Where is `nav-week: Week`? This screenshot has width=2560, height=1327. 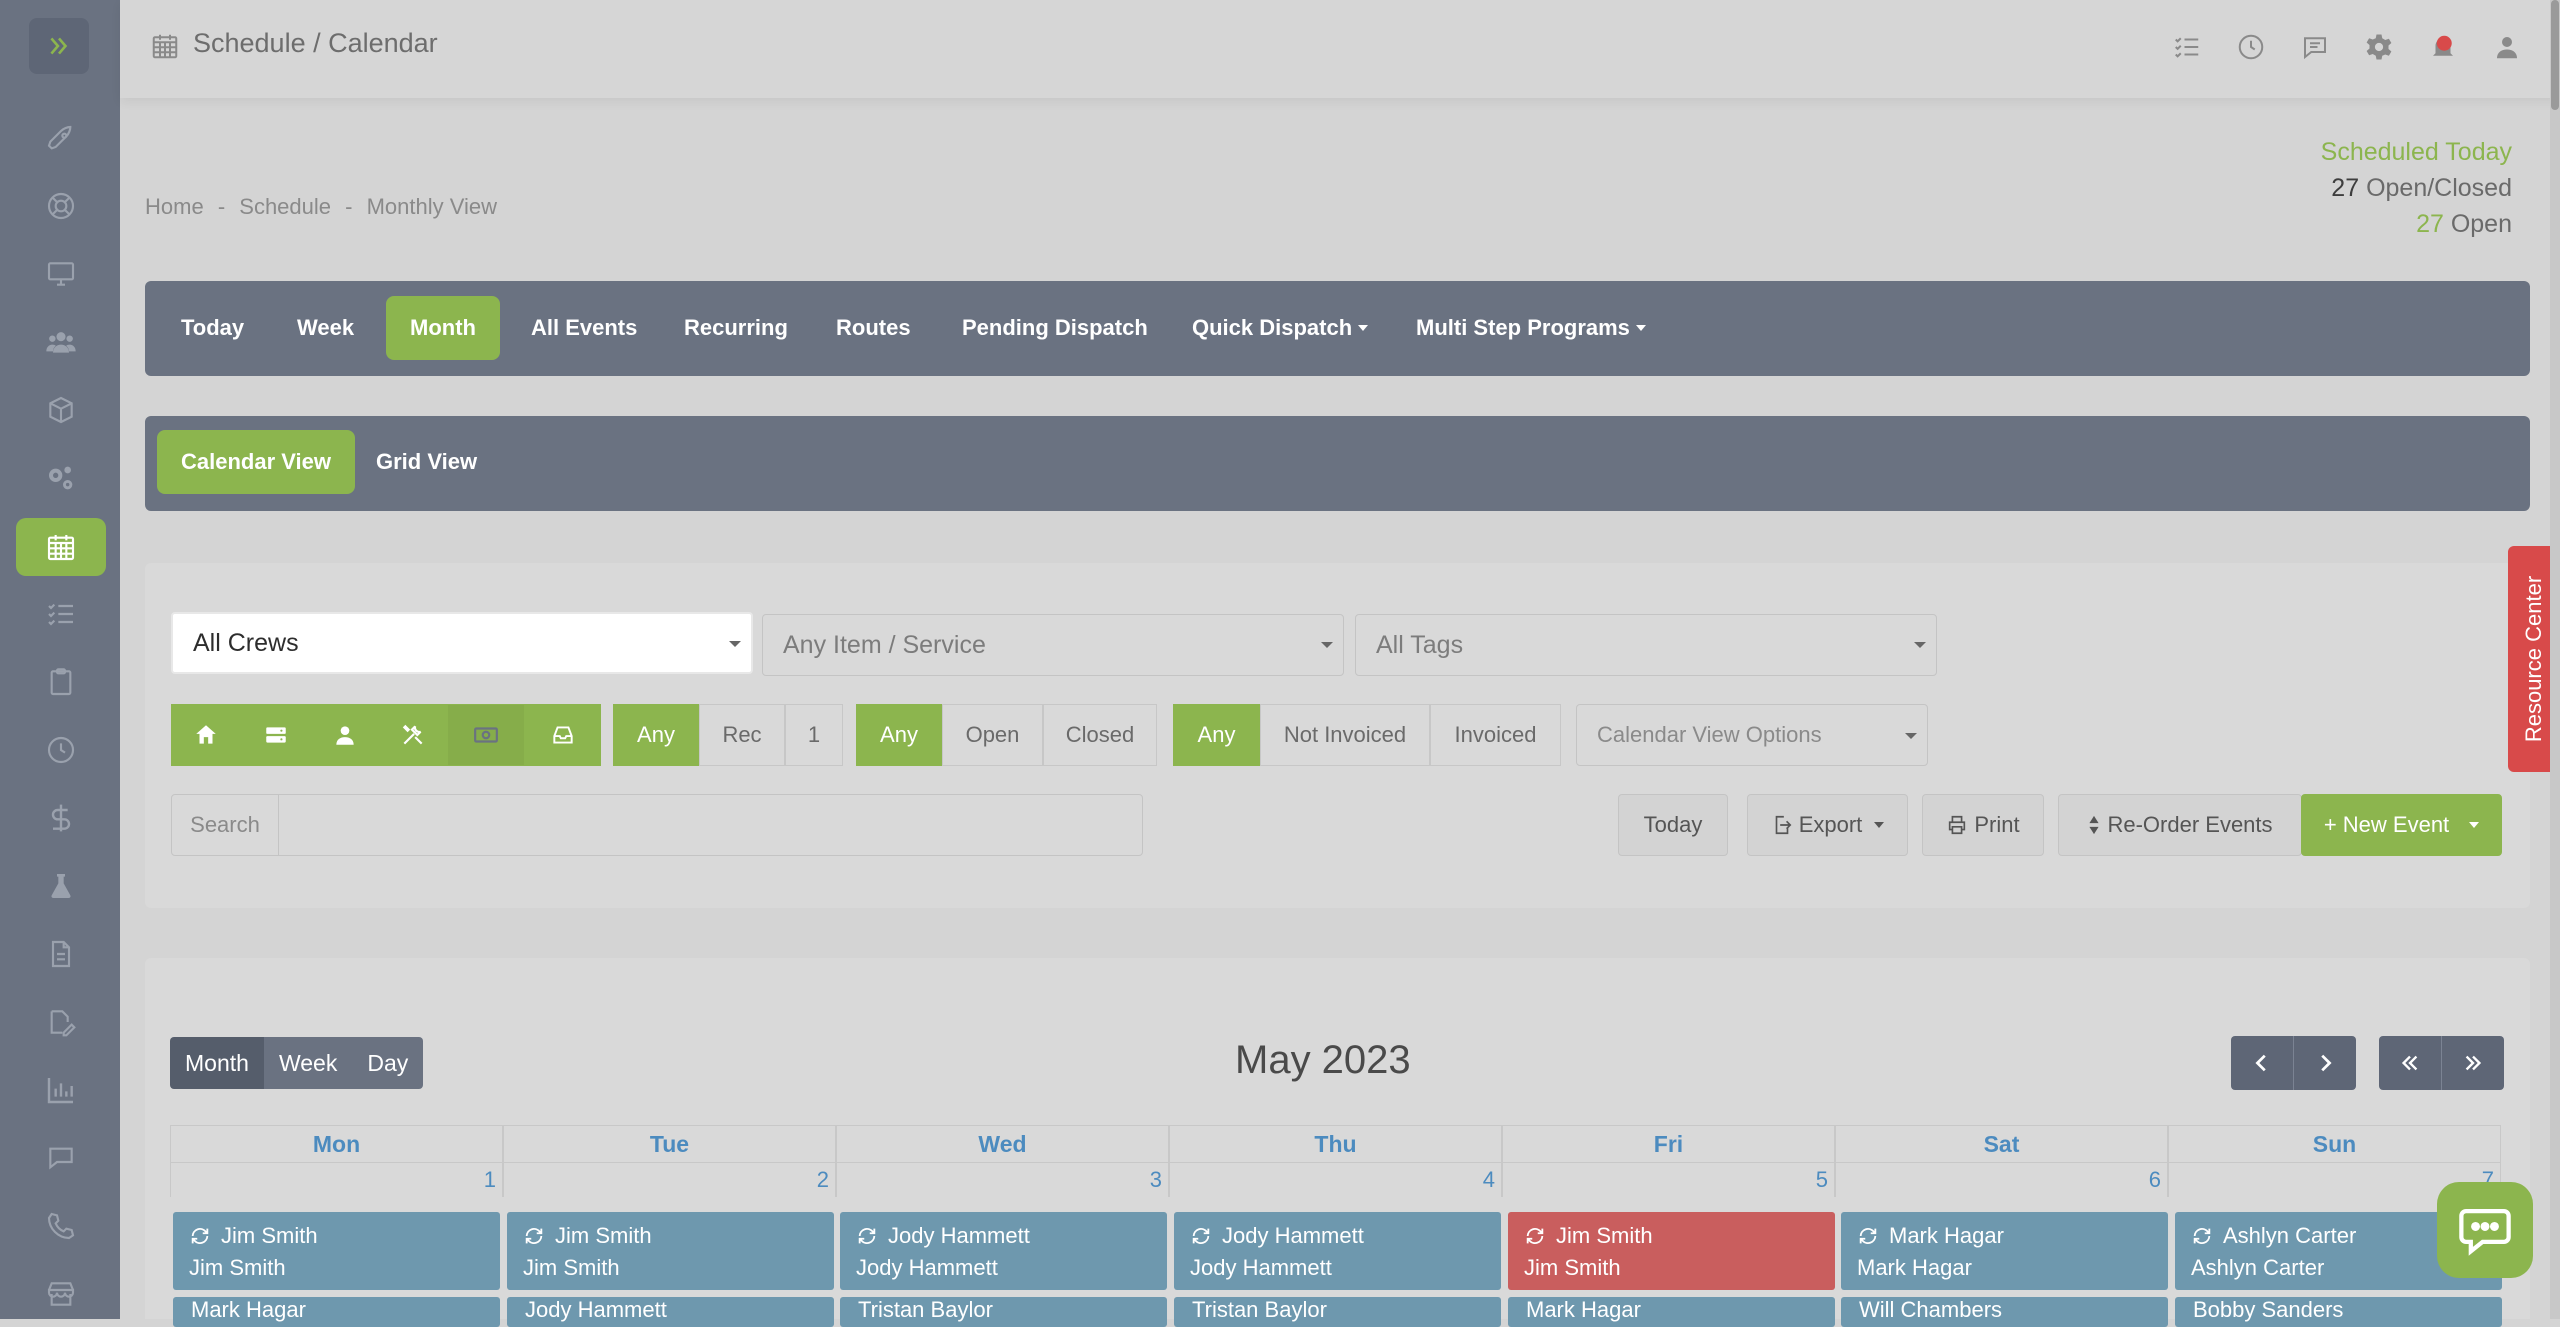 nav-week: Week is located at coordinates (325, 328).